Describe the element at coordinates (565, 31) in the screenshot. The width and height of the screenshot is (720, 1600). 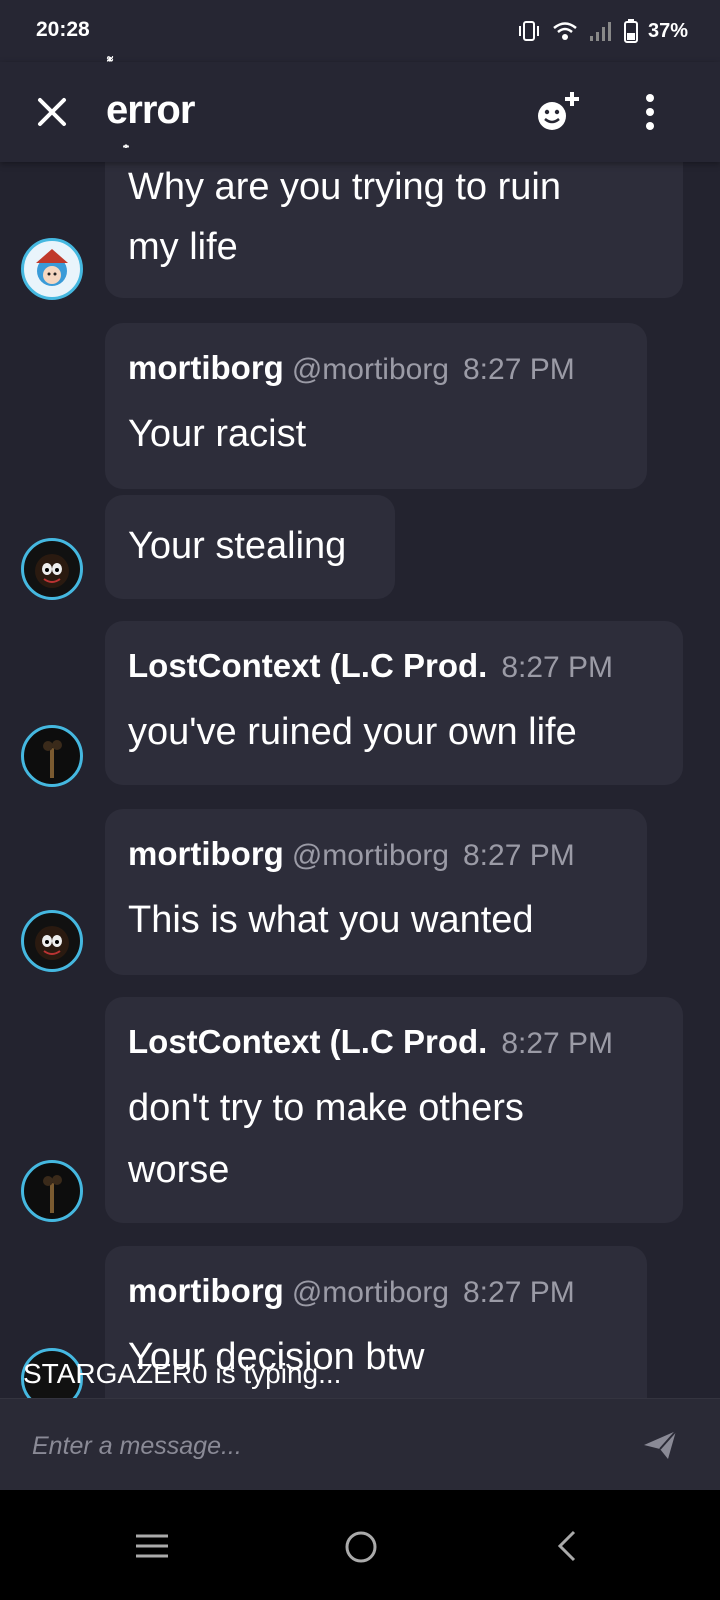
I see `wifi-icon` at that location.